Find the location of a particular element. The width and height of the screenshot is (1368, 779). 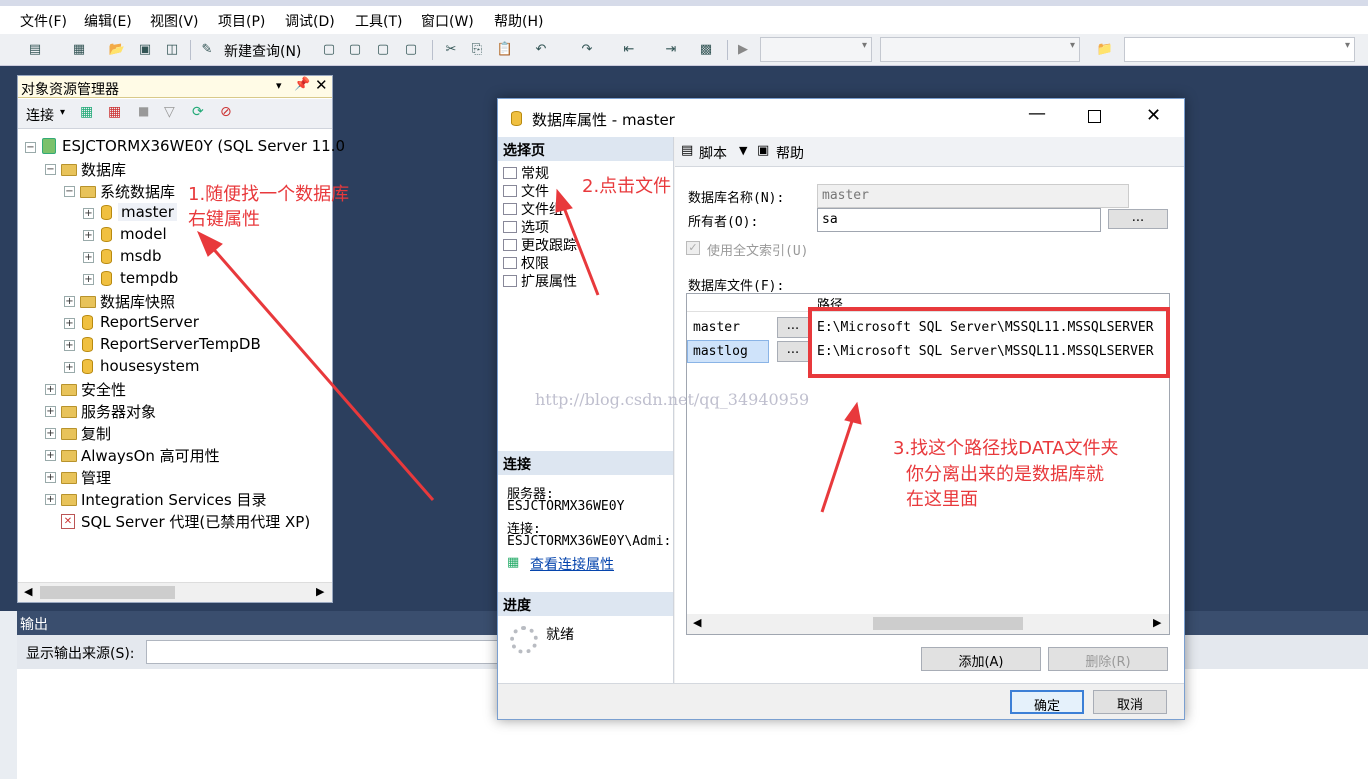

arrow-3-shaft is located at coordinates (837, 465).